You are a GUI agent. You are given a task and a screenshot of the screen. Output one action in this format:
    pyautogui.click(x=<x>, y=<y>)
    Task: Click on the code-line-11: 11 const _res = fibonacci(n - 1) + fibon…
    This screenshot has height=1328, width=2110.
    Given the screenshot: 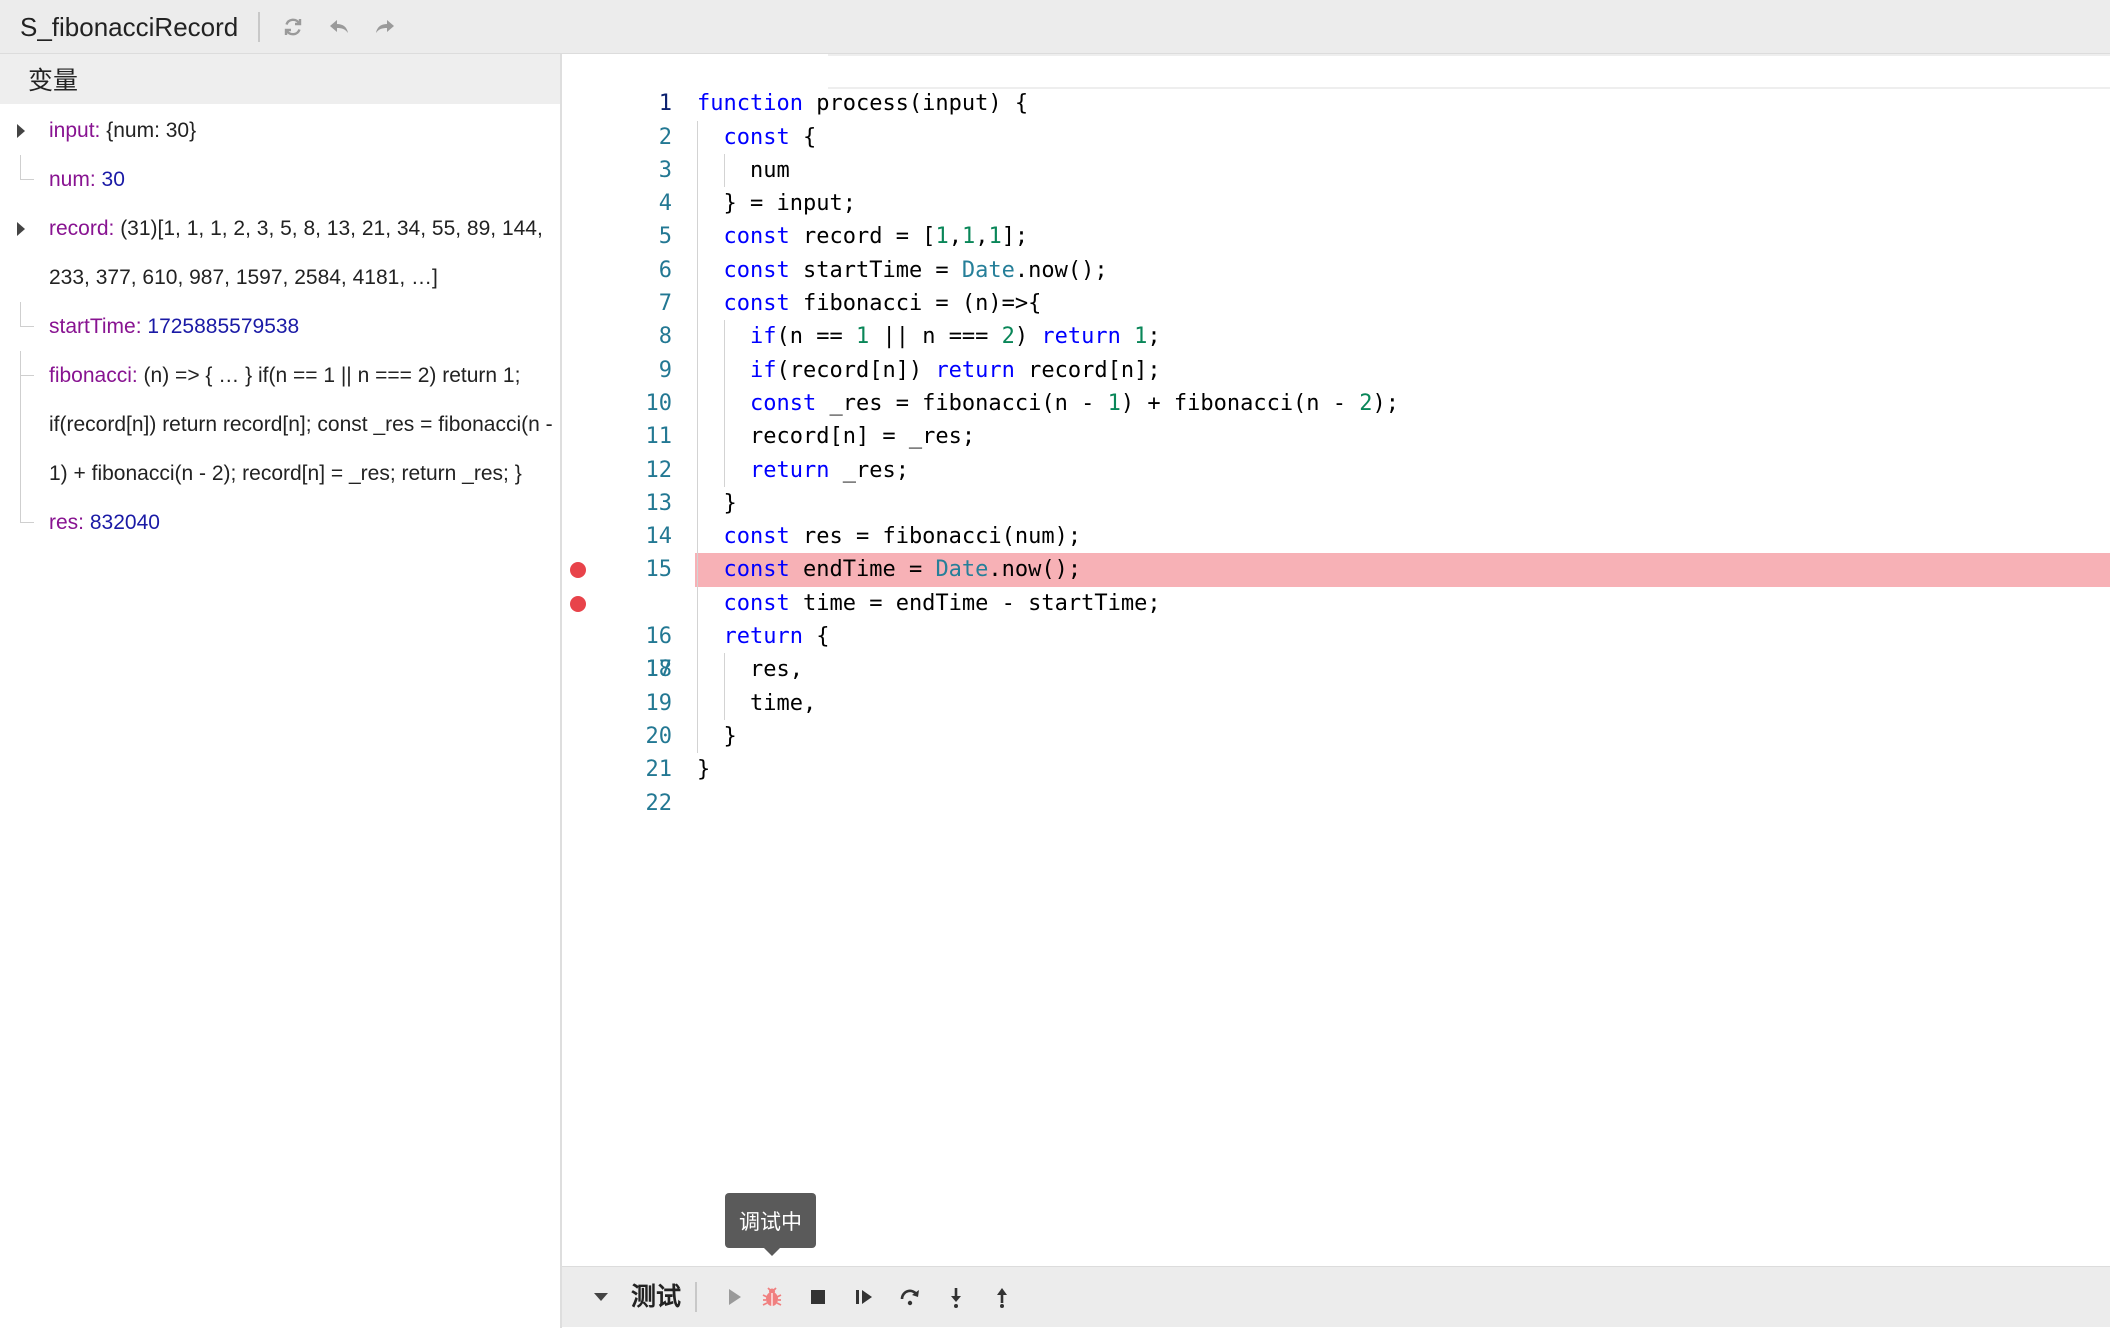 What is the action you would take?
    pyautogui.click(x=1336, y=417)
    